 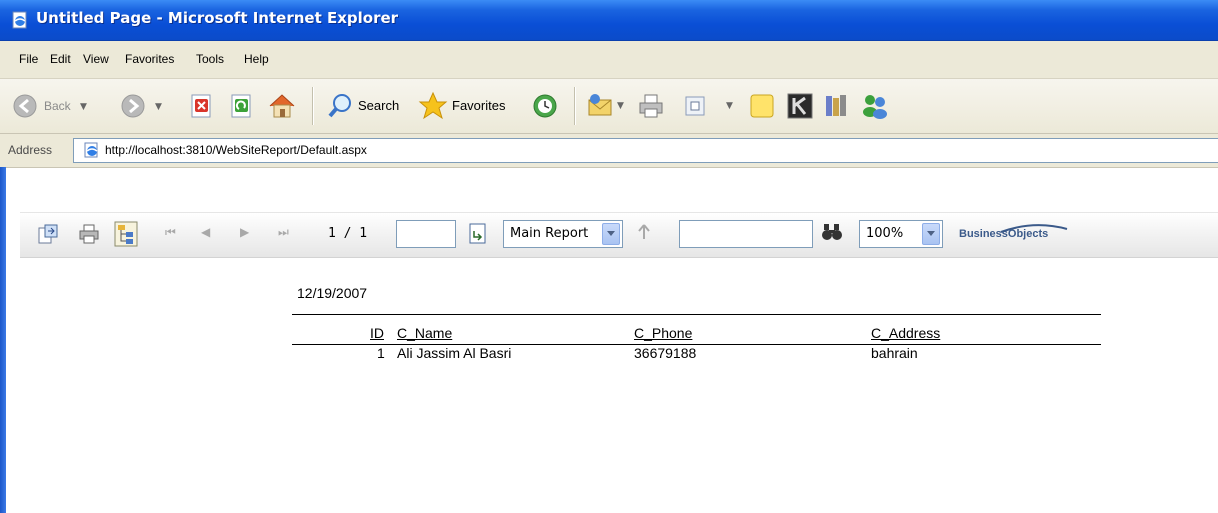 I want to click on previous-page-icon: ◀, so click(x=205, y=232).